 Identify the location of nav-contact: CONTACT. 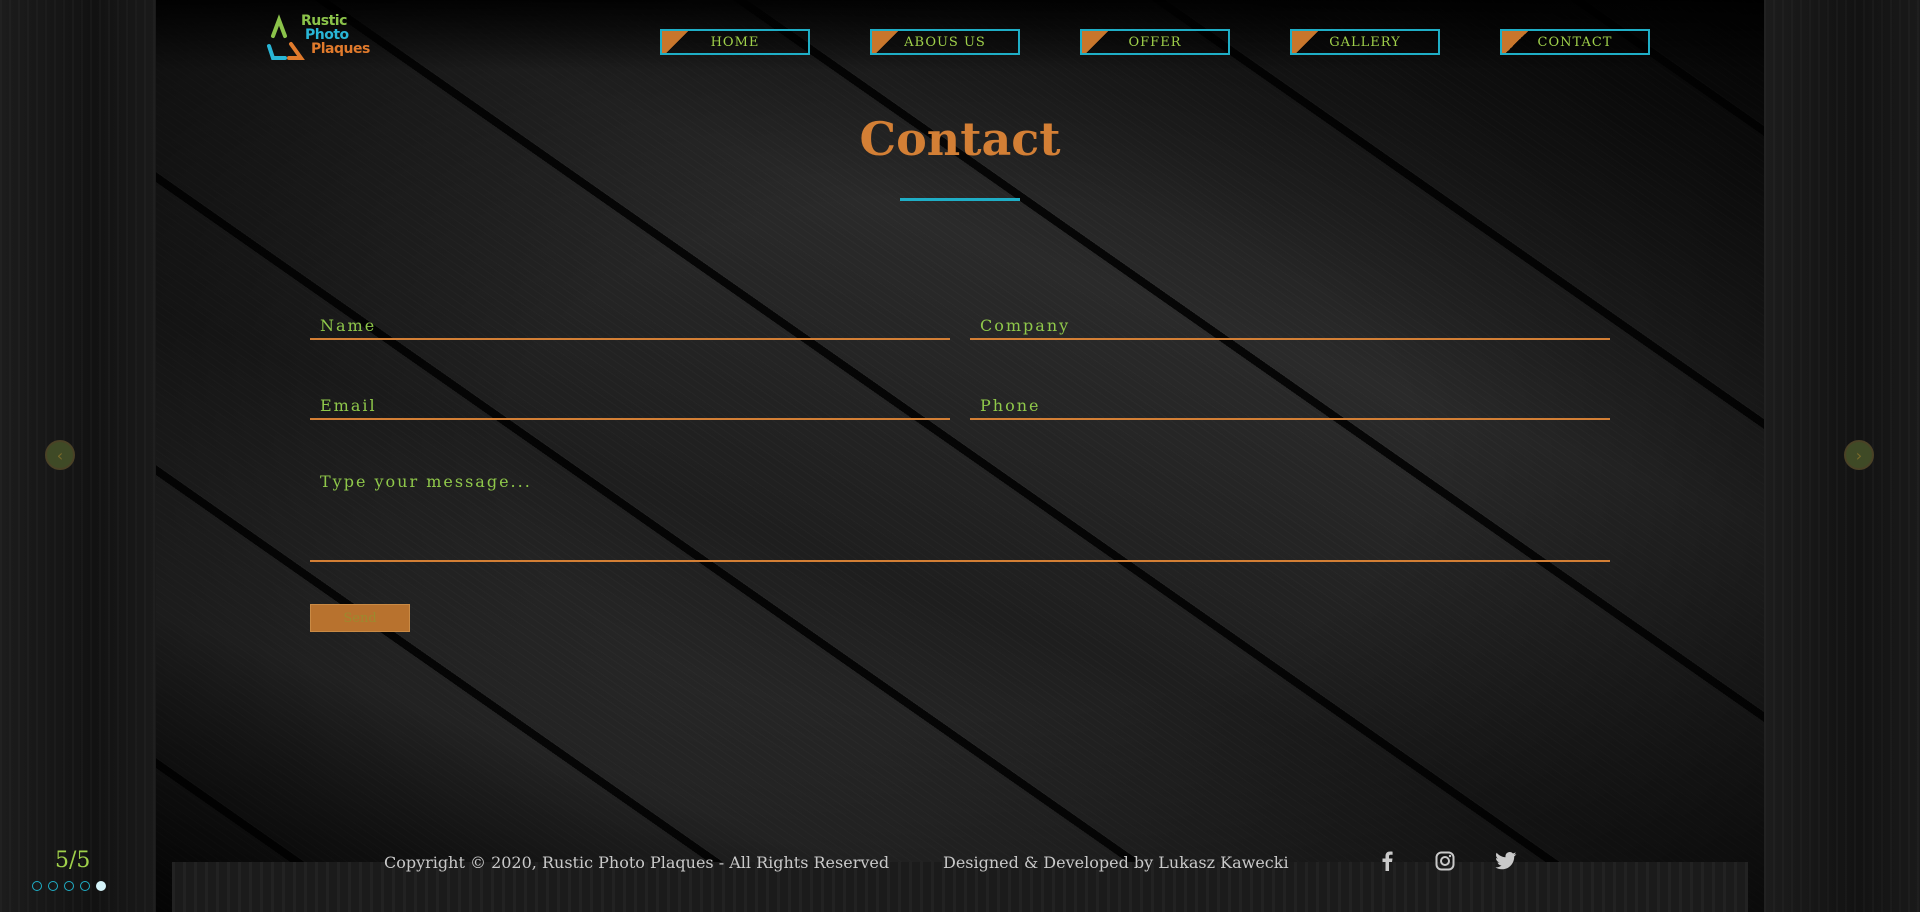
(1575, 42).